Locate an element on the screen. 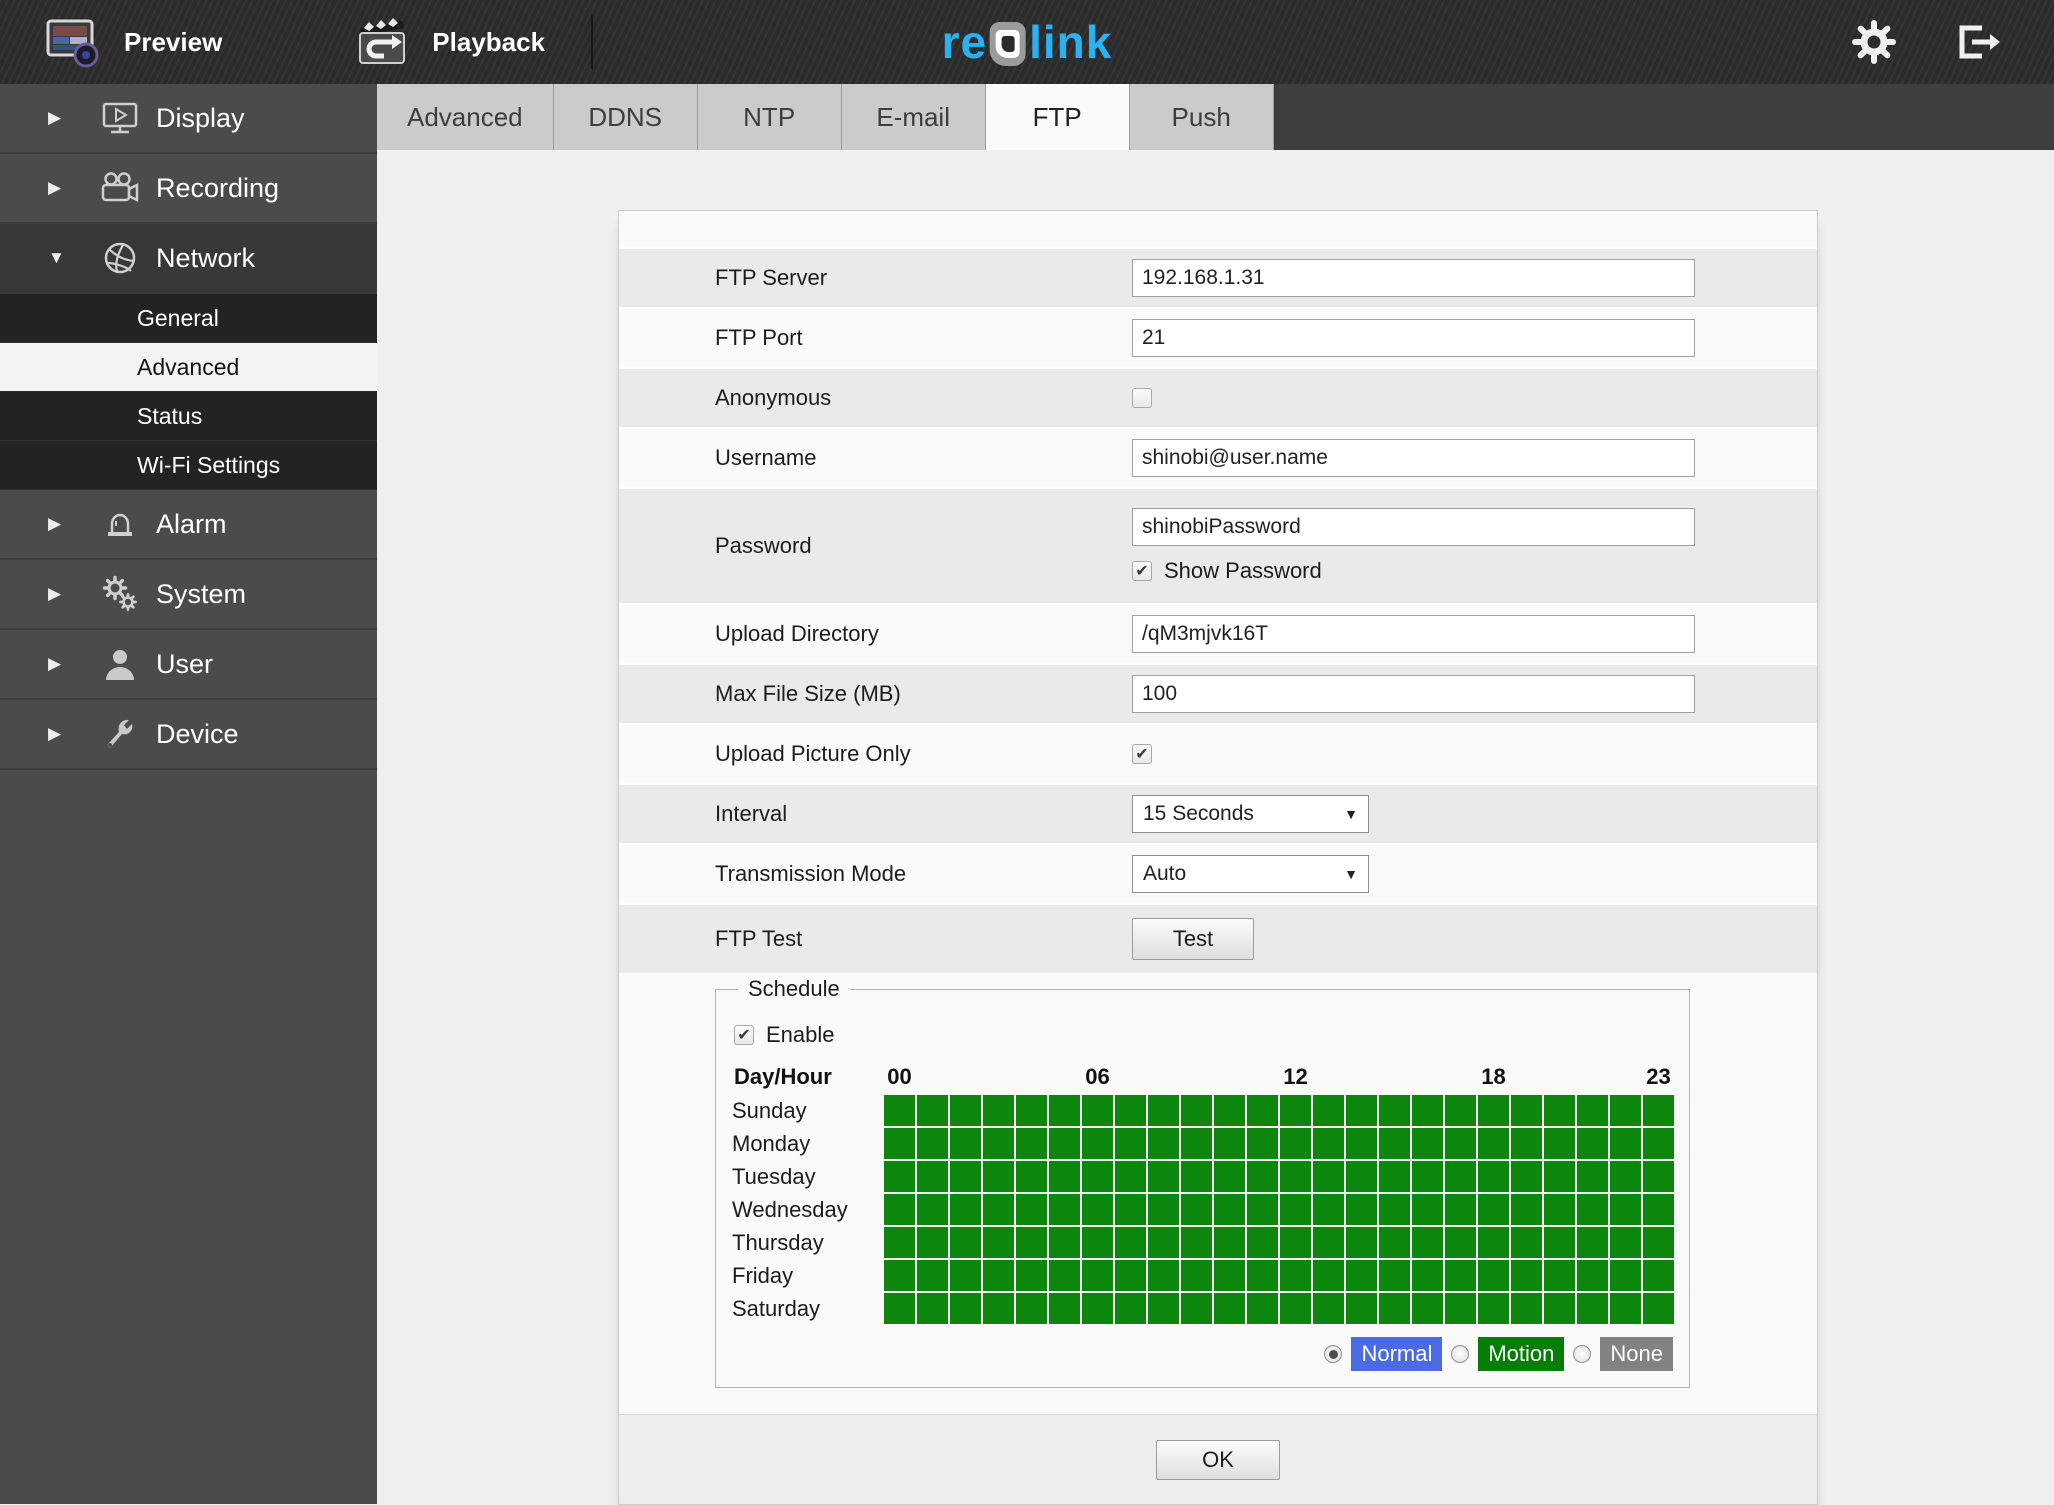  mode-radio-none is located at coordinates (1582, 1354).